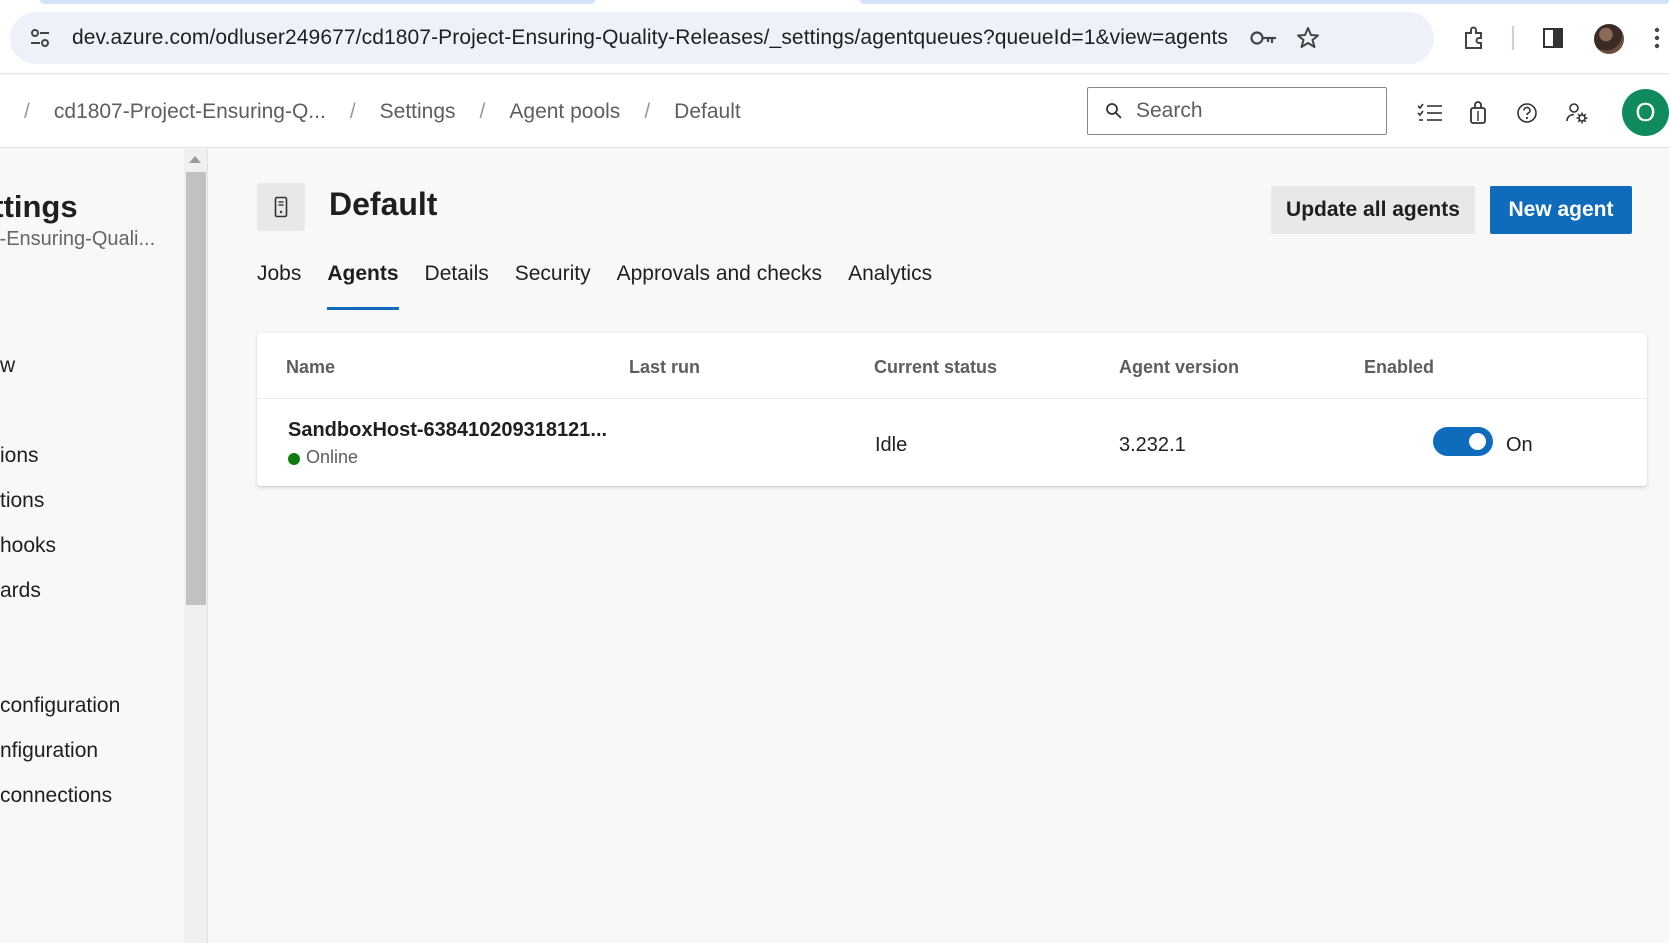 The image size is (1669, 943). What do you see at coordinates (317, 2) in the screenshot?
I see `browser-tab-strip` at bounding box center [317, 2].